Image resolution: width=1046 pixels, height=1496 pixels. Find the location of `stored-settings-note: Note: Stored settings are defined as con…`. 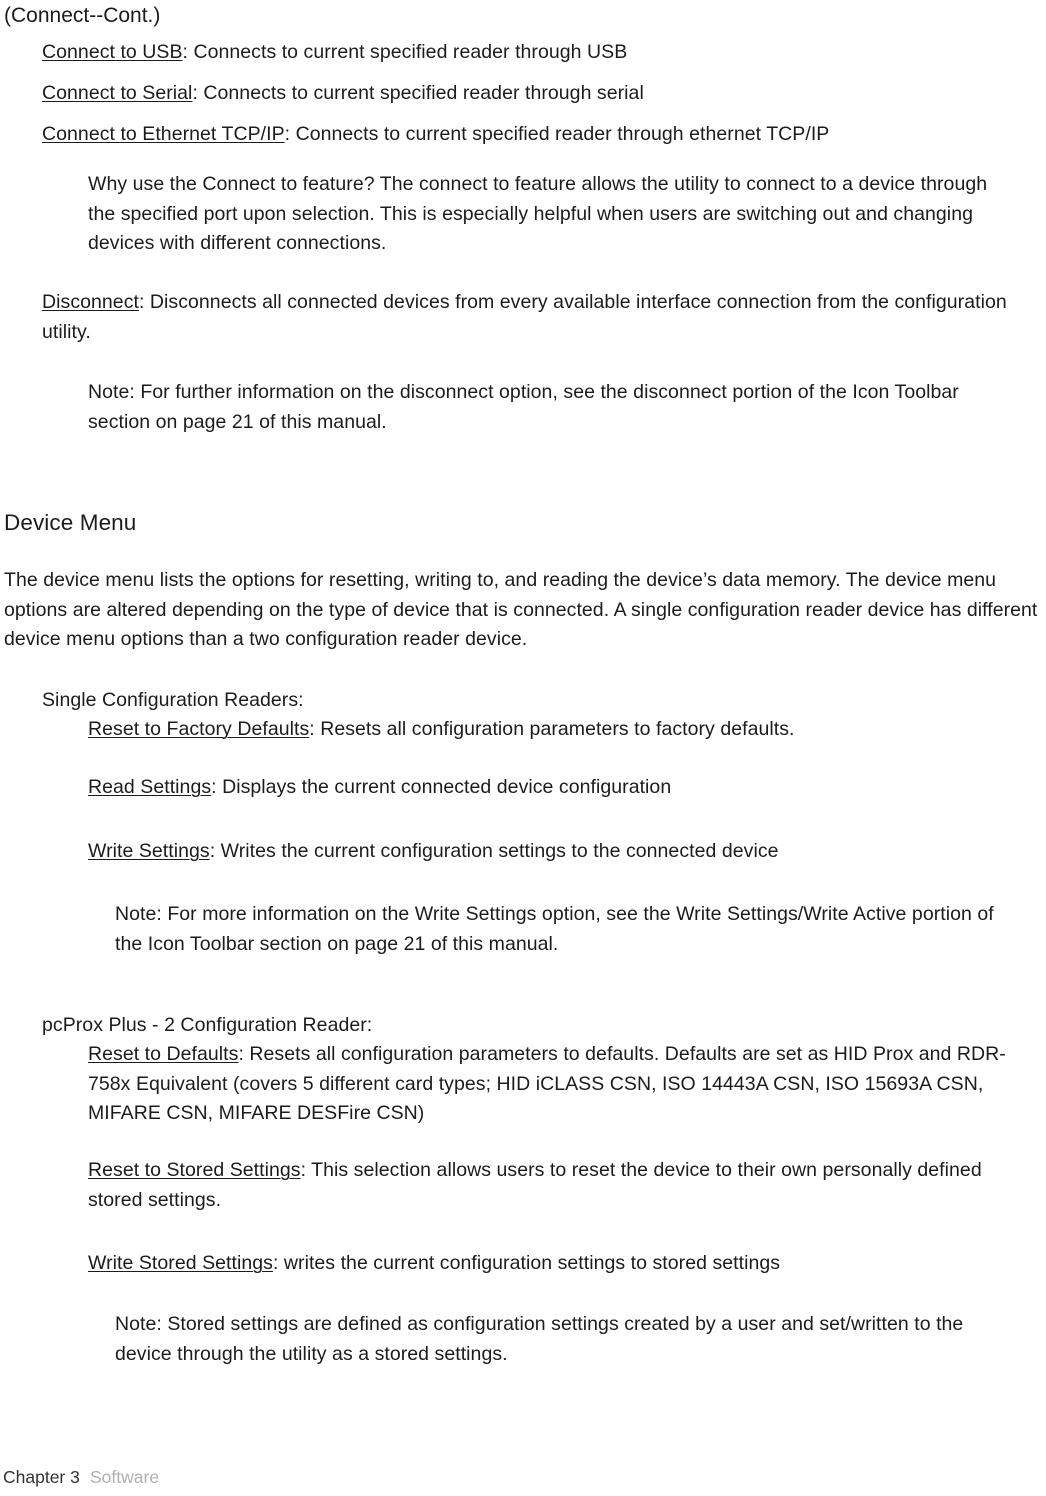

stored-settings-note: Note: Stored settings are defined as con… is located at coordinates (539, 1339).